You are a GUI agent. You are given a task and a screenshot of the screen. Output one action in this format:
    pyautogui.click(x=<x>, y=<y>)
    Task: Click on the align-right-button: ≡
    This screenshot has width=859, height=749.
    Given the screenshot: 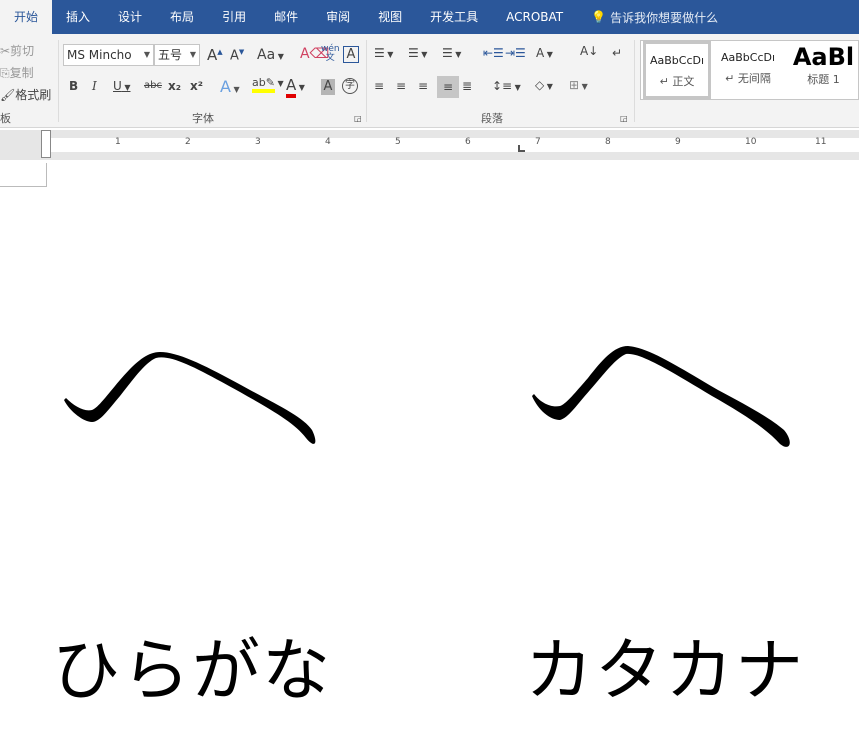 What is the action you would take?
    pyautogui.click(x=423, y=86)
    